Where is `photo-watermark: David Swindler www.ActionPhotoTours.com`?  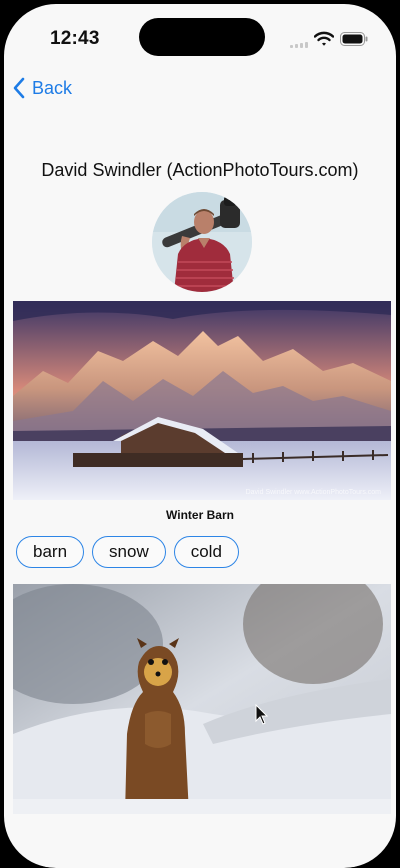
photo-watermark: David Swindler www.ActionPhotoTours.com is located at coordinates (313, 492).